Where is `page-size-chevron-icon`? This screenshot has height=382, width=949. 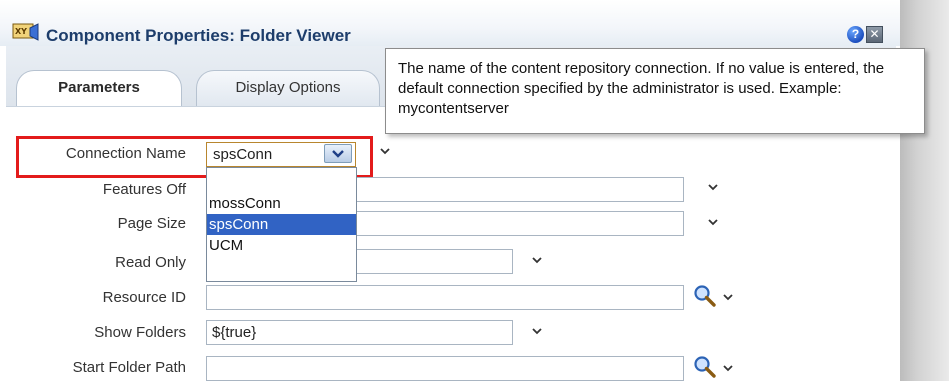 page-size-chevron-icon is located at coordinates (713, 222).